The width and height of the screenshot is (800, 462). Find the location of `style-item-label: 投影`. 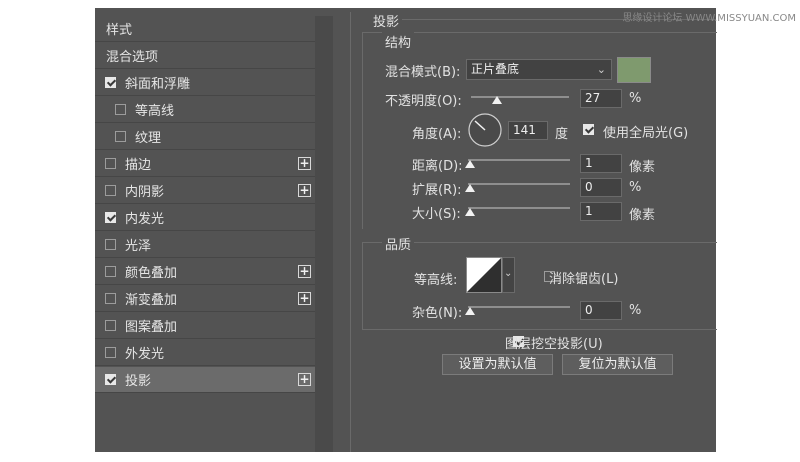

style-item-label: 投影 is located at coordinates (138, 381).